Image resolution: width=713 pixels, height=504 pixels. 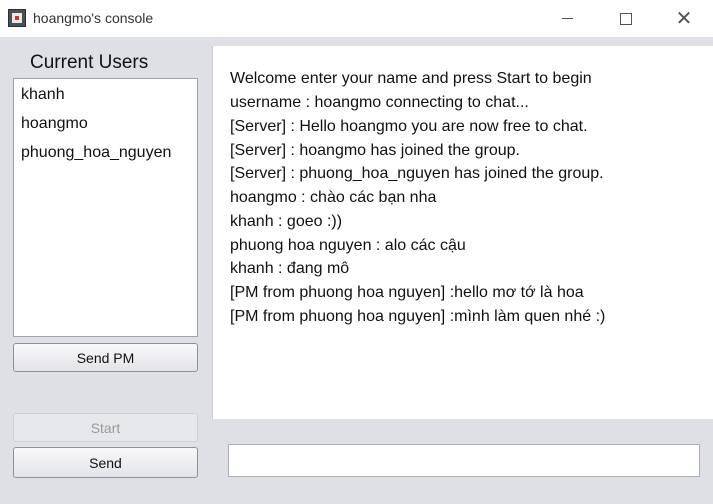 What do you see at coordinates (375, 150) in the screenshot?
I see `chat-line: [Server] : hoangmo has joined the group.` at bounding box center [375, 150].